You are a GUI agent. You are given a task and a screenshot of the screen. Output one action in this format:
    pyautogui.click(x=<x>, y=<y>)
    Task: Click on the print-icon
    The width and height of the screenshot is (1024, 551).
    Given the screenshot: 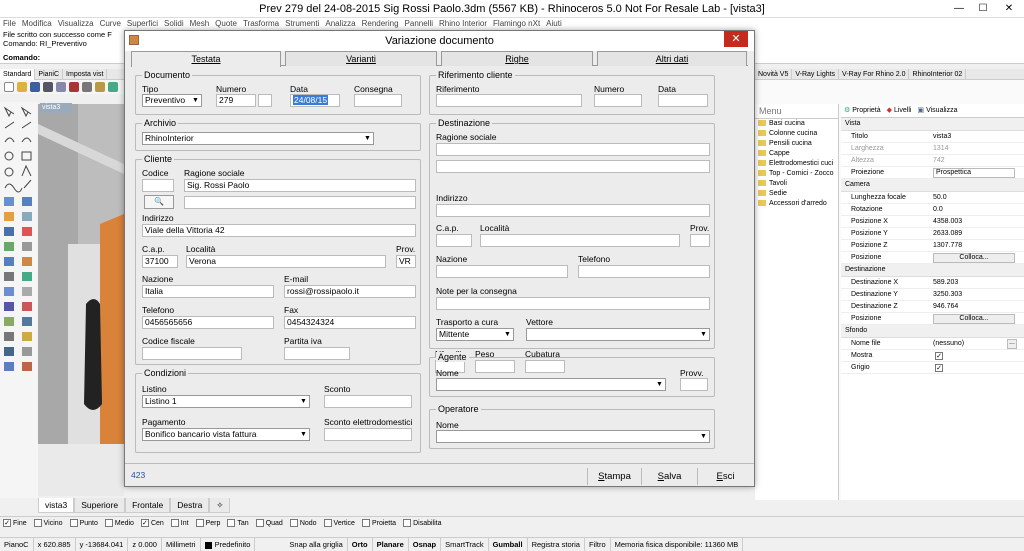 What is the action you would take?
    pyautogui.click(x=48, y=87)
    